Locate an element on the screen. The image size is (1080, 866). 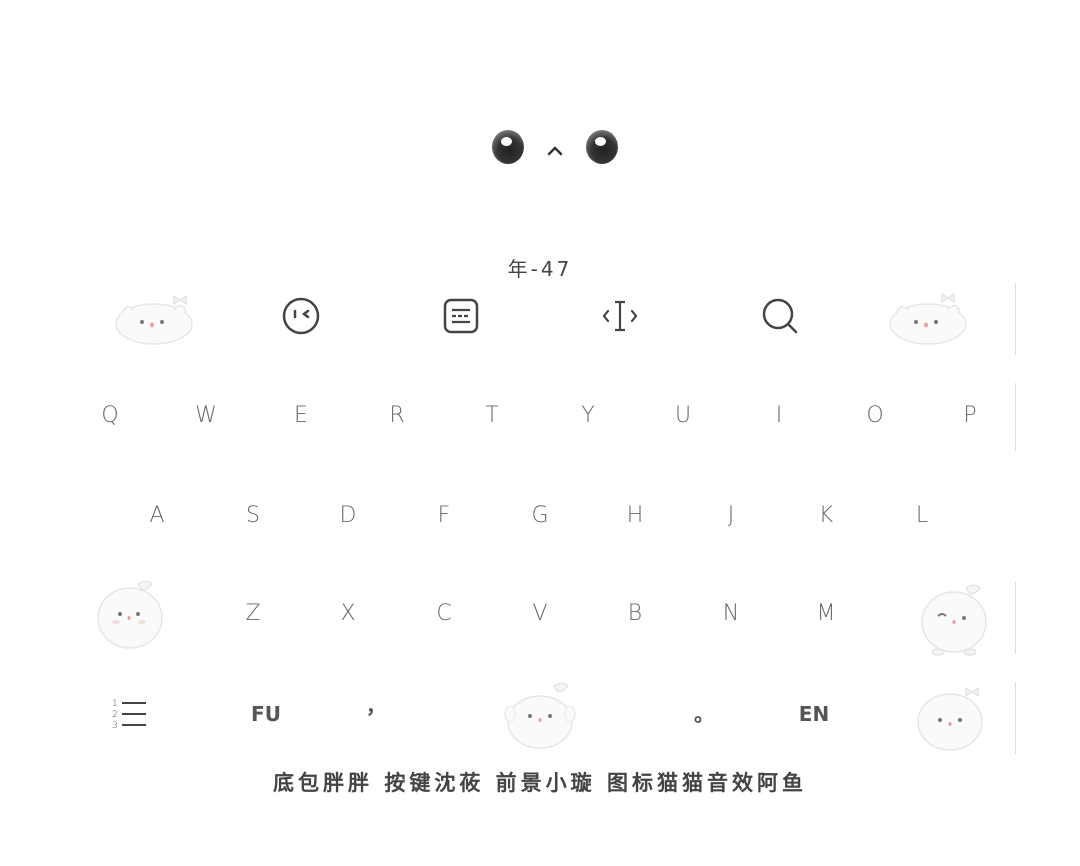
key-l: L is located at coordinates (922, 516).